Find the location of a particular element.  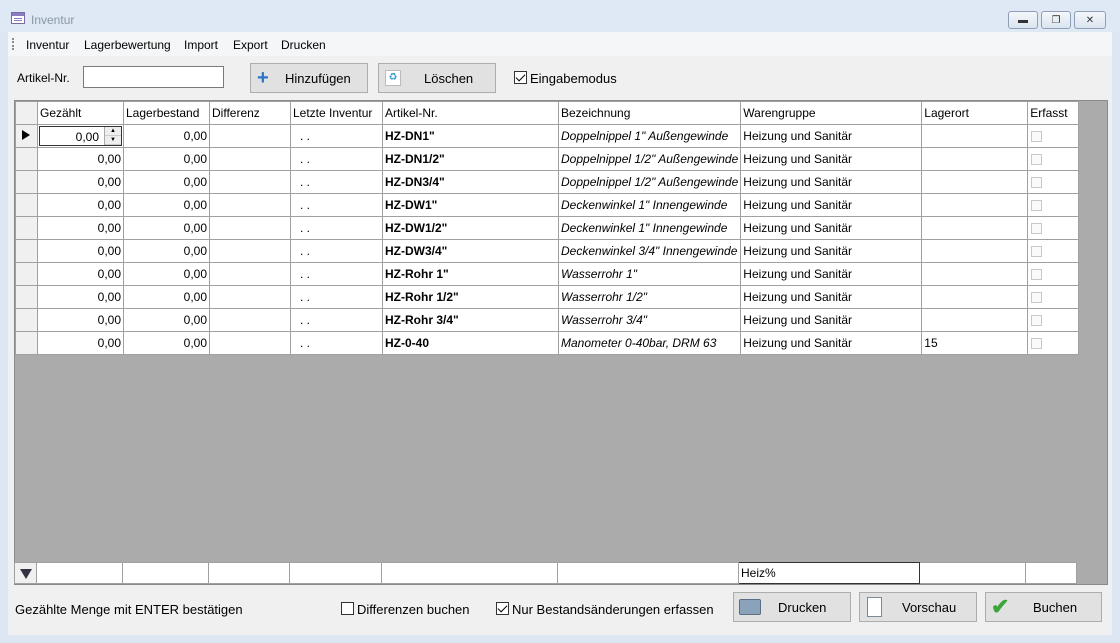

artikel-label: Artikel-Nr. is located at coordinates (43, 78).